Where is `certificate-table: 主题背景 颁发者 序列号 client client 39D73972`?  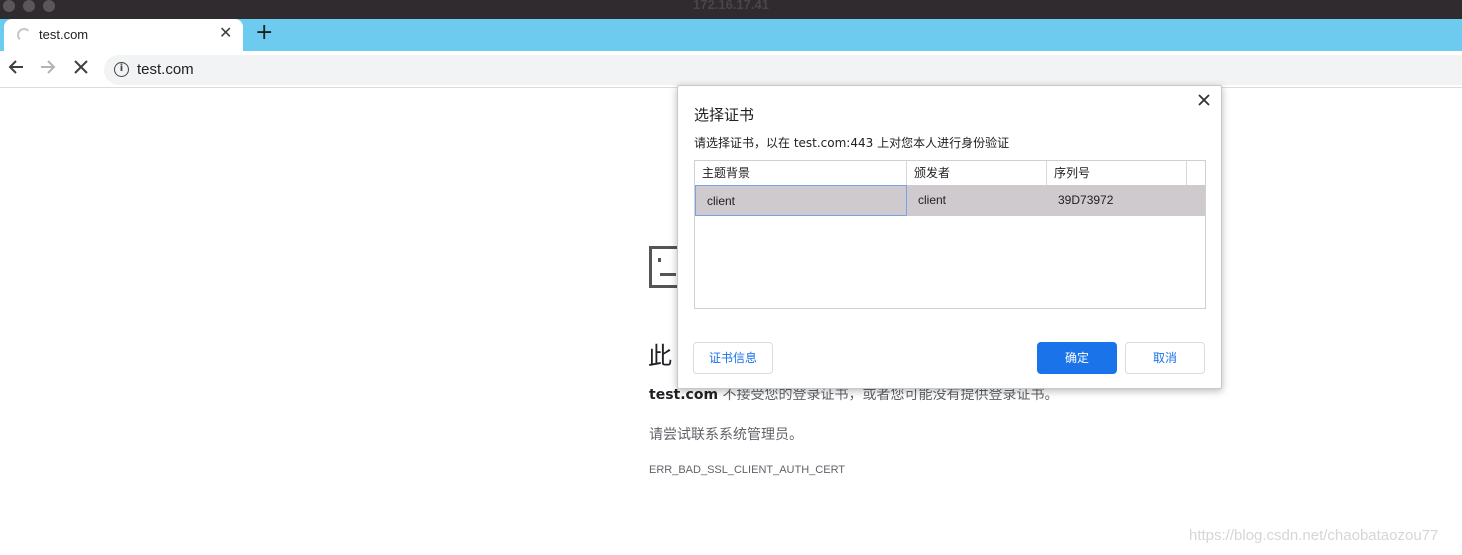
certificate-table: 主题背景 颁发者 序列号 client client 39D73972 is located at coordinates (950, 234).